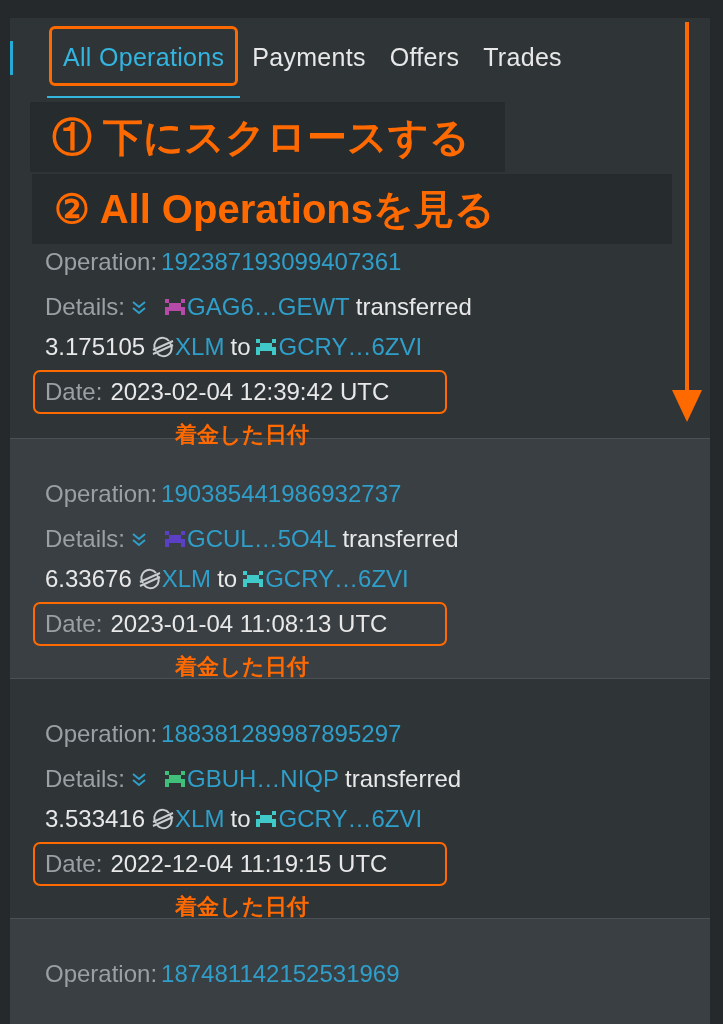  I want to click on account-link: GBUH…NIQP, so click(263, 779).